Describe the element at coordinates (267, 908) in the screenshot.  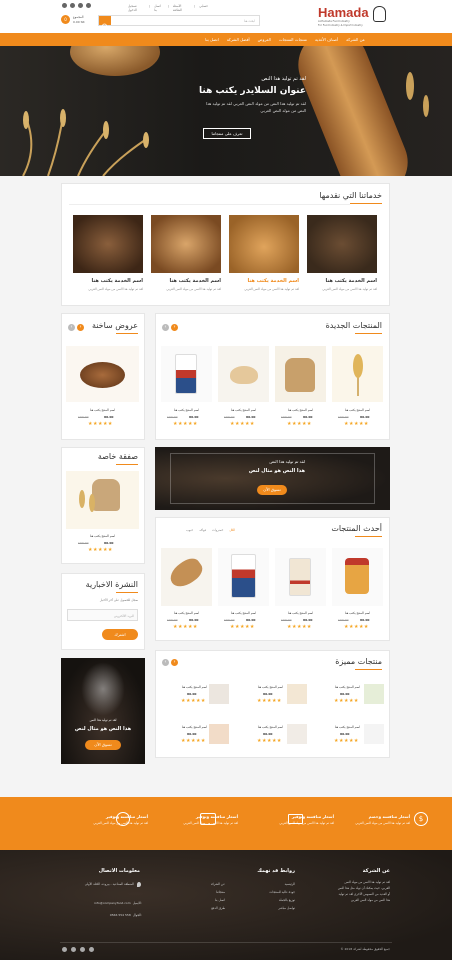
I see `footer-link: تواصل مباشر` at that location.